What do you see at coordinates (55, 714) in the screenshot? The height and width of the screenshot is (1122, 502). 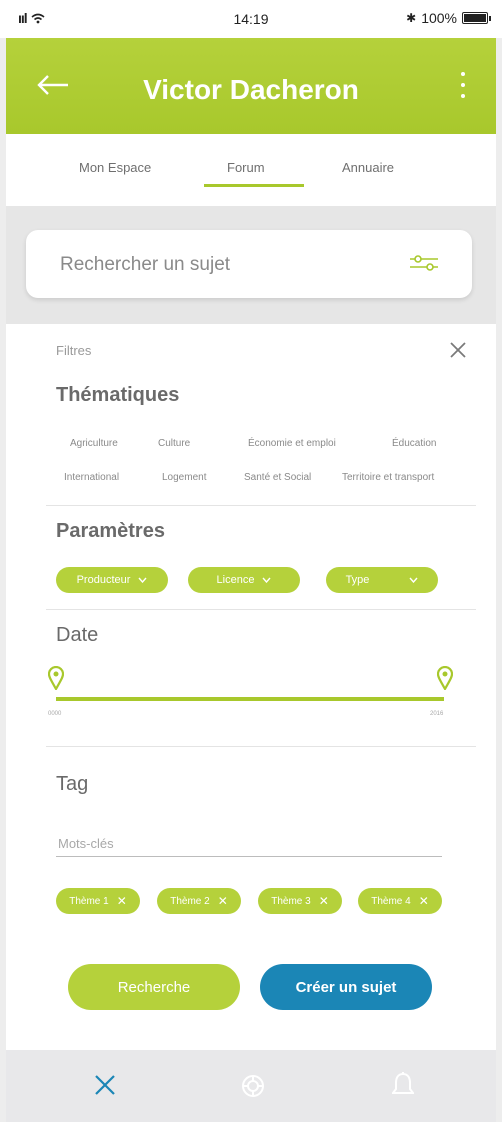 I see `range-start-label: 0000` at bounding box center [55, 714].